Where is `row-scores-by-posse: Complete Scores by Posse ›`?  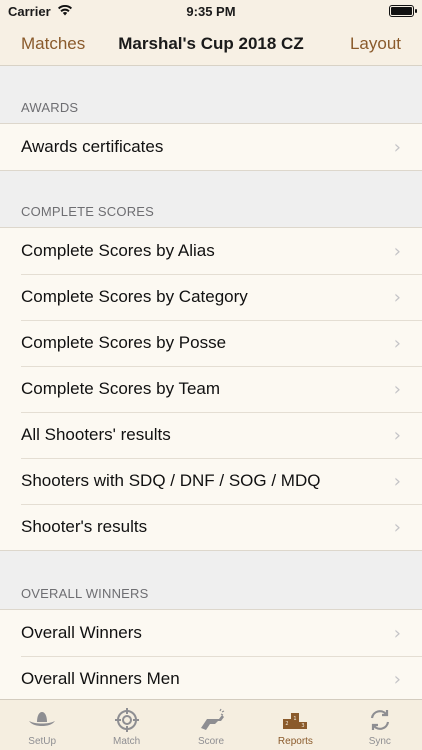 row-scores-by-posse: Complete Scores by Posse › is located at coordinates (211, 343).